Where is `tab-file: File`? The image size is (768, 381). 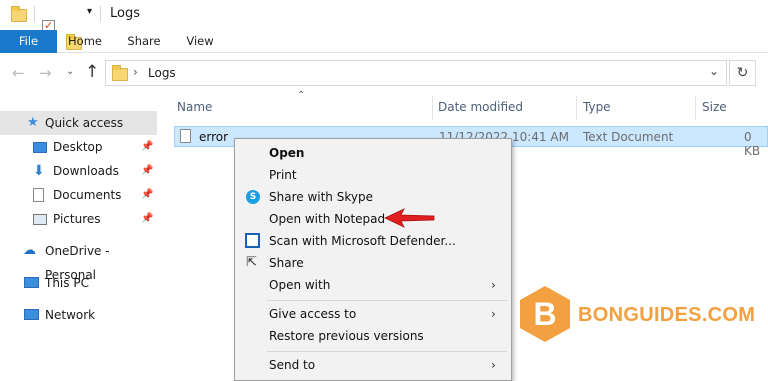
tab-file: File is located at coordinates (28, 41).